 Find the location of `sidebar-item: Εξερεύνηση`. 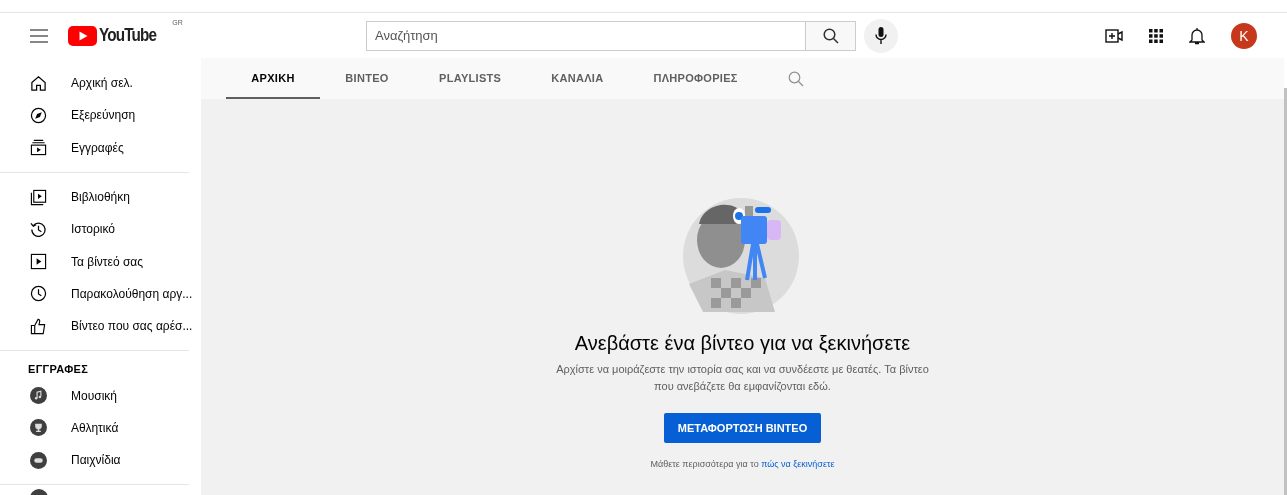

sidebar-item: Εξερεύνηση is located at coordinates (94, 115).